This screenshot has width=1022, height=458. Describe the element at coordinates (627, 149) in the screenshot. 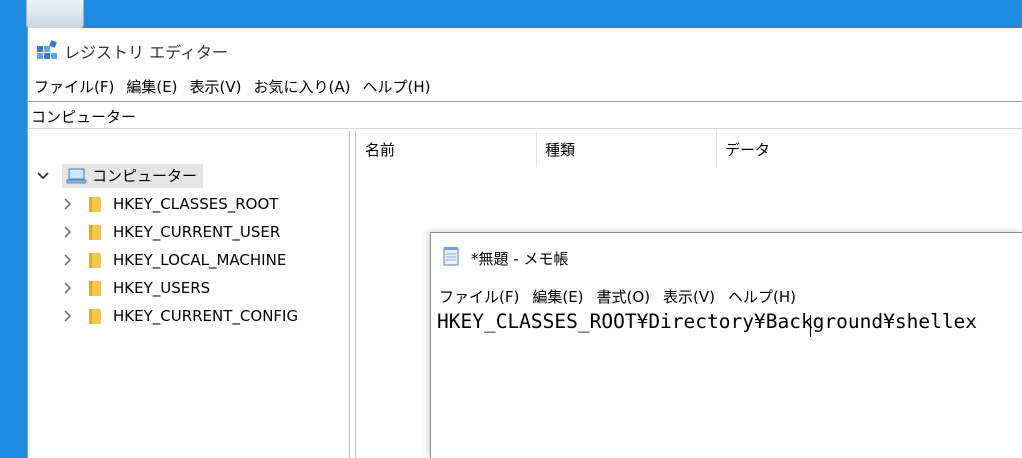

I see `column-type: 種類` at that location.